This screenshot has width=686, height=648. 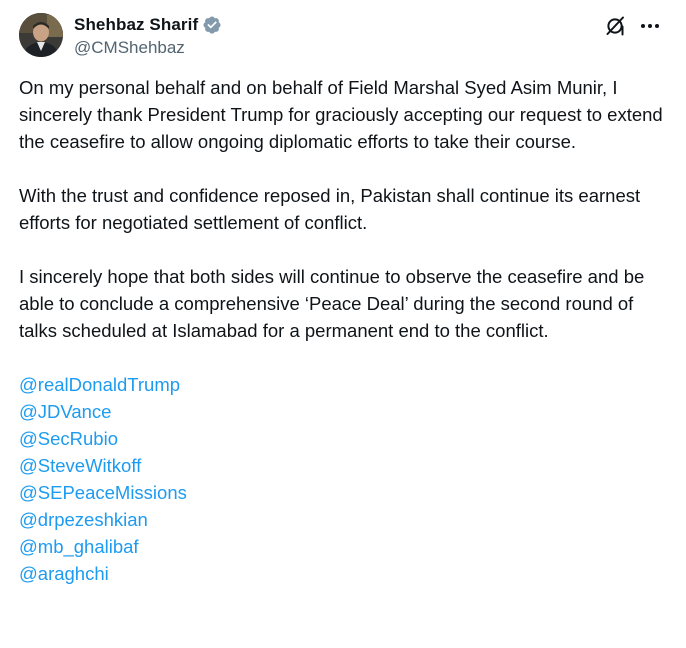 What do you see at coordinates (344, 519) in the screenshot?
I see `mention-link: @drpezeshkian` at bounding box center [344, 519].